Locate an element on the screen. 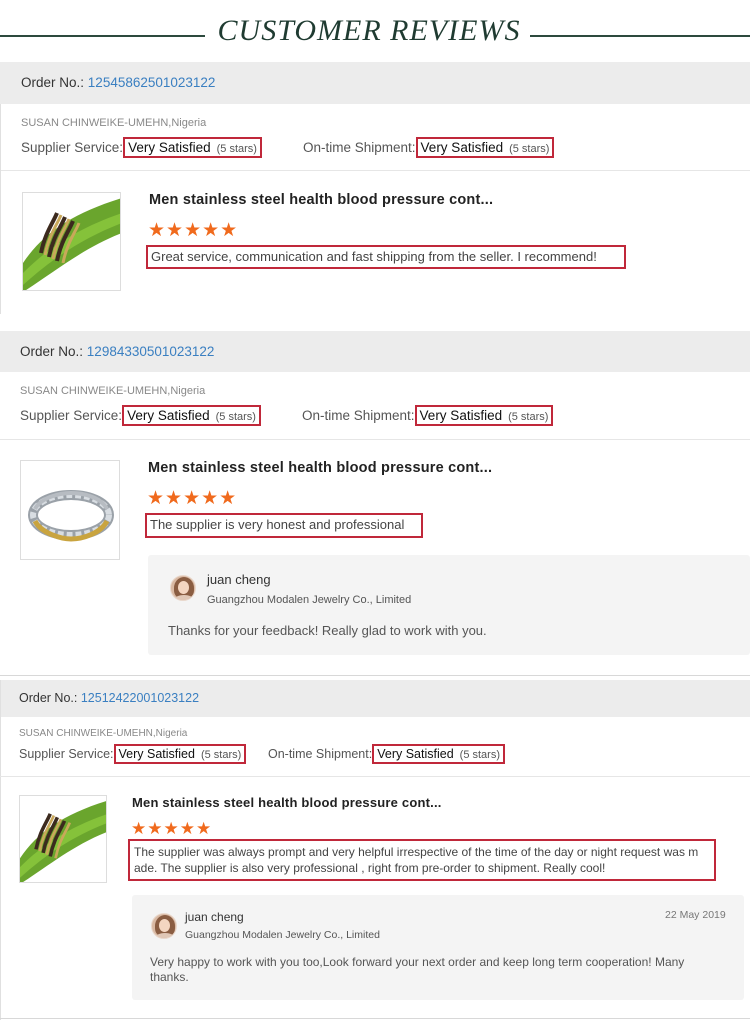  order-label: Order No.: 12545862501023122 is located at coordinates (118, 82).